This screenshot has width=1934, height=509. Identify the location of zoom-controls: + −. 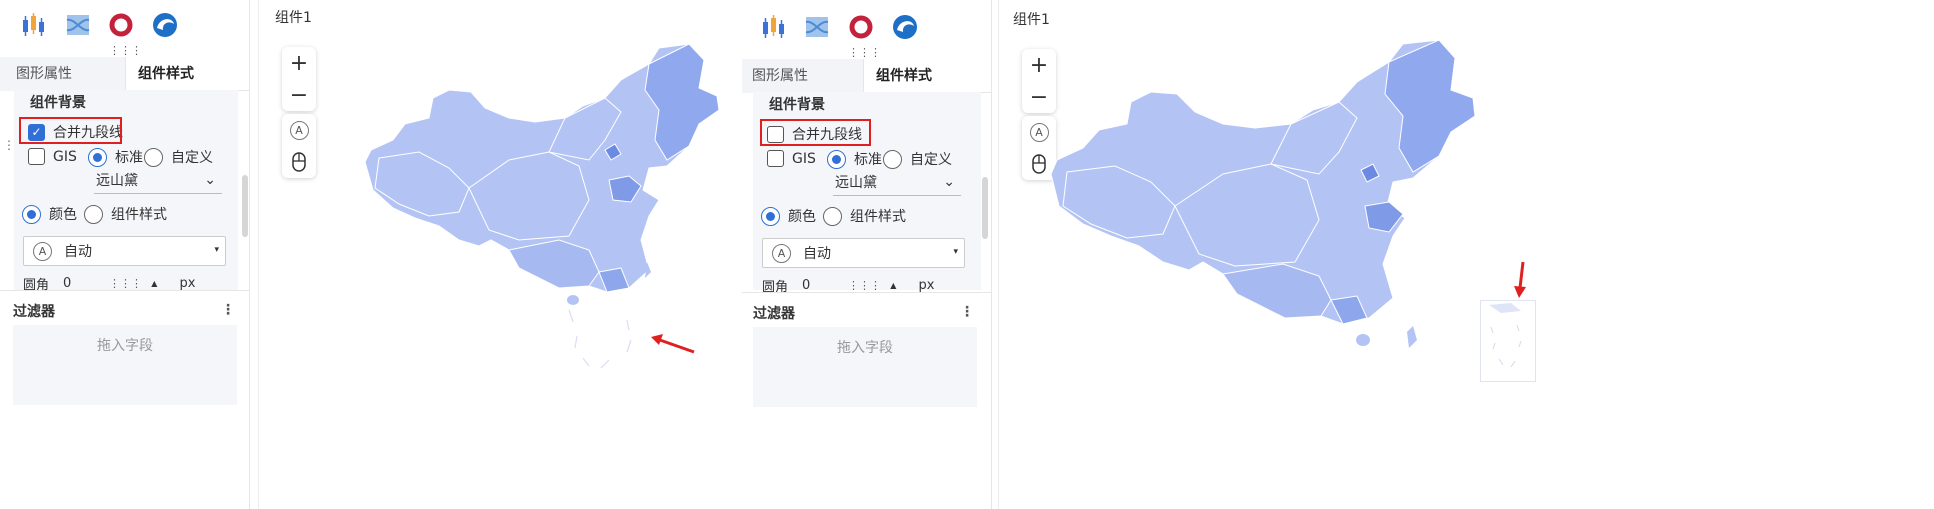
(299, 79).